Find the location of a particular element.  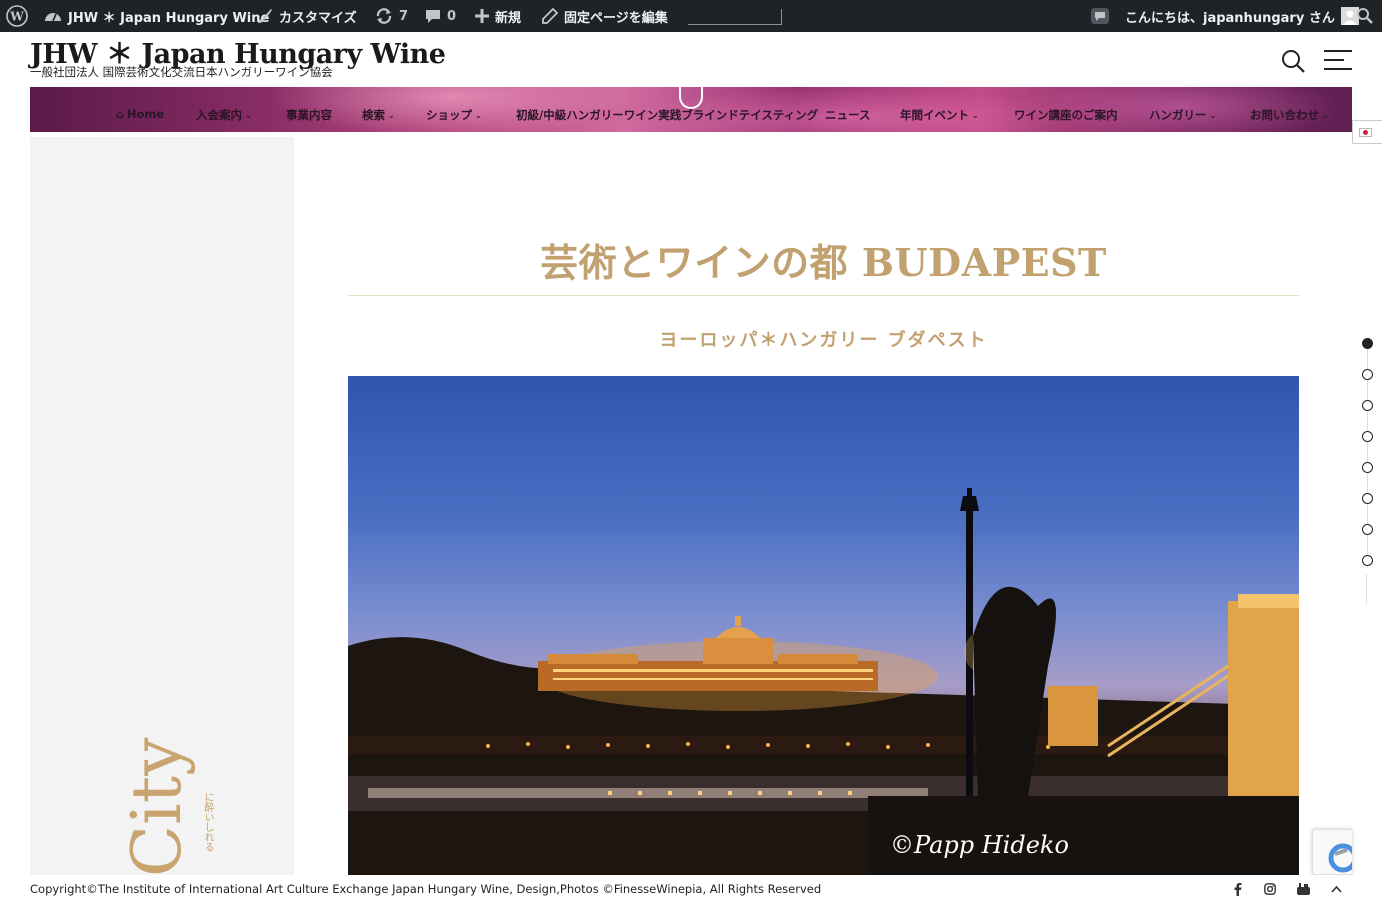

sidebar-vertical-title: City is located at coordinates (157, 806).